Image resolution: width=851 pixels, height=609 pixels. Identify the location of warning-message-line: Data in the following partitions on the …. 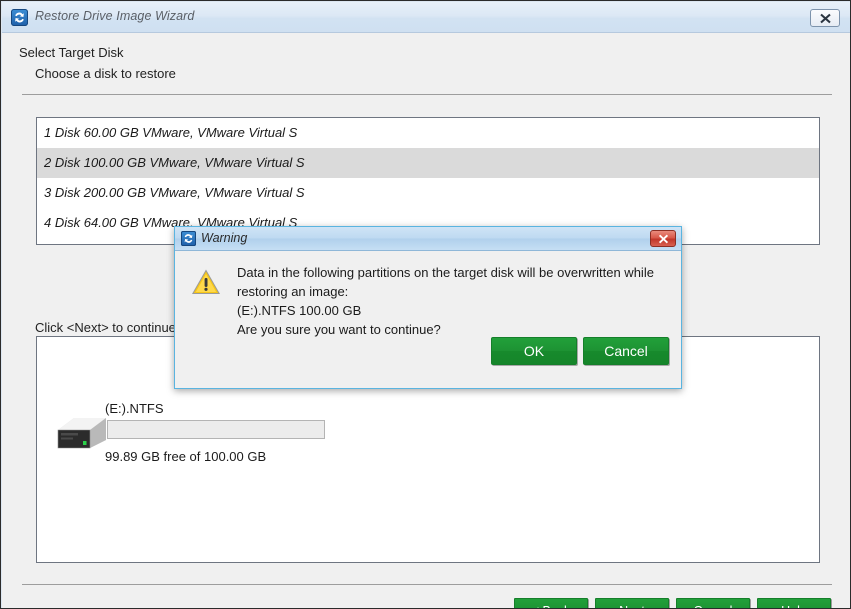
(445, 272).